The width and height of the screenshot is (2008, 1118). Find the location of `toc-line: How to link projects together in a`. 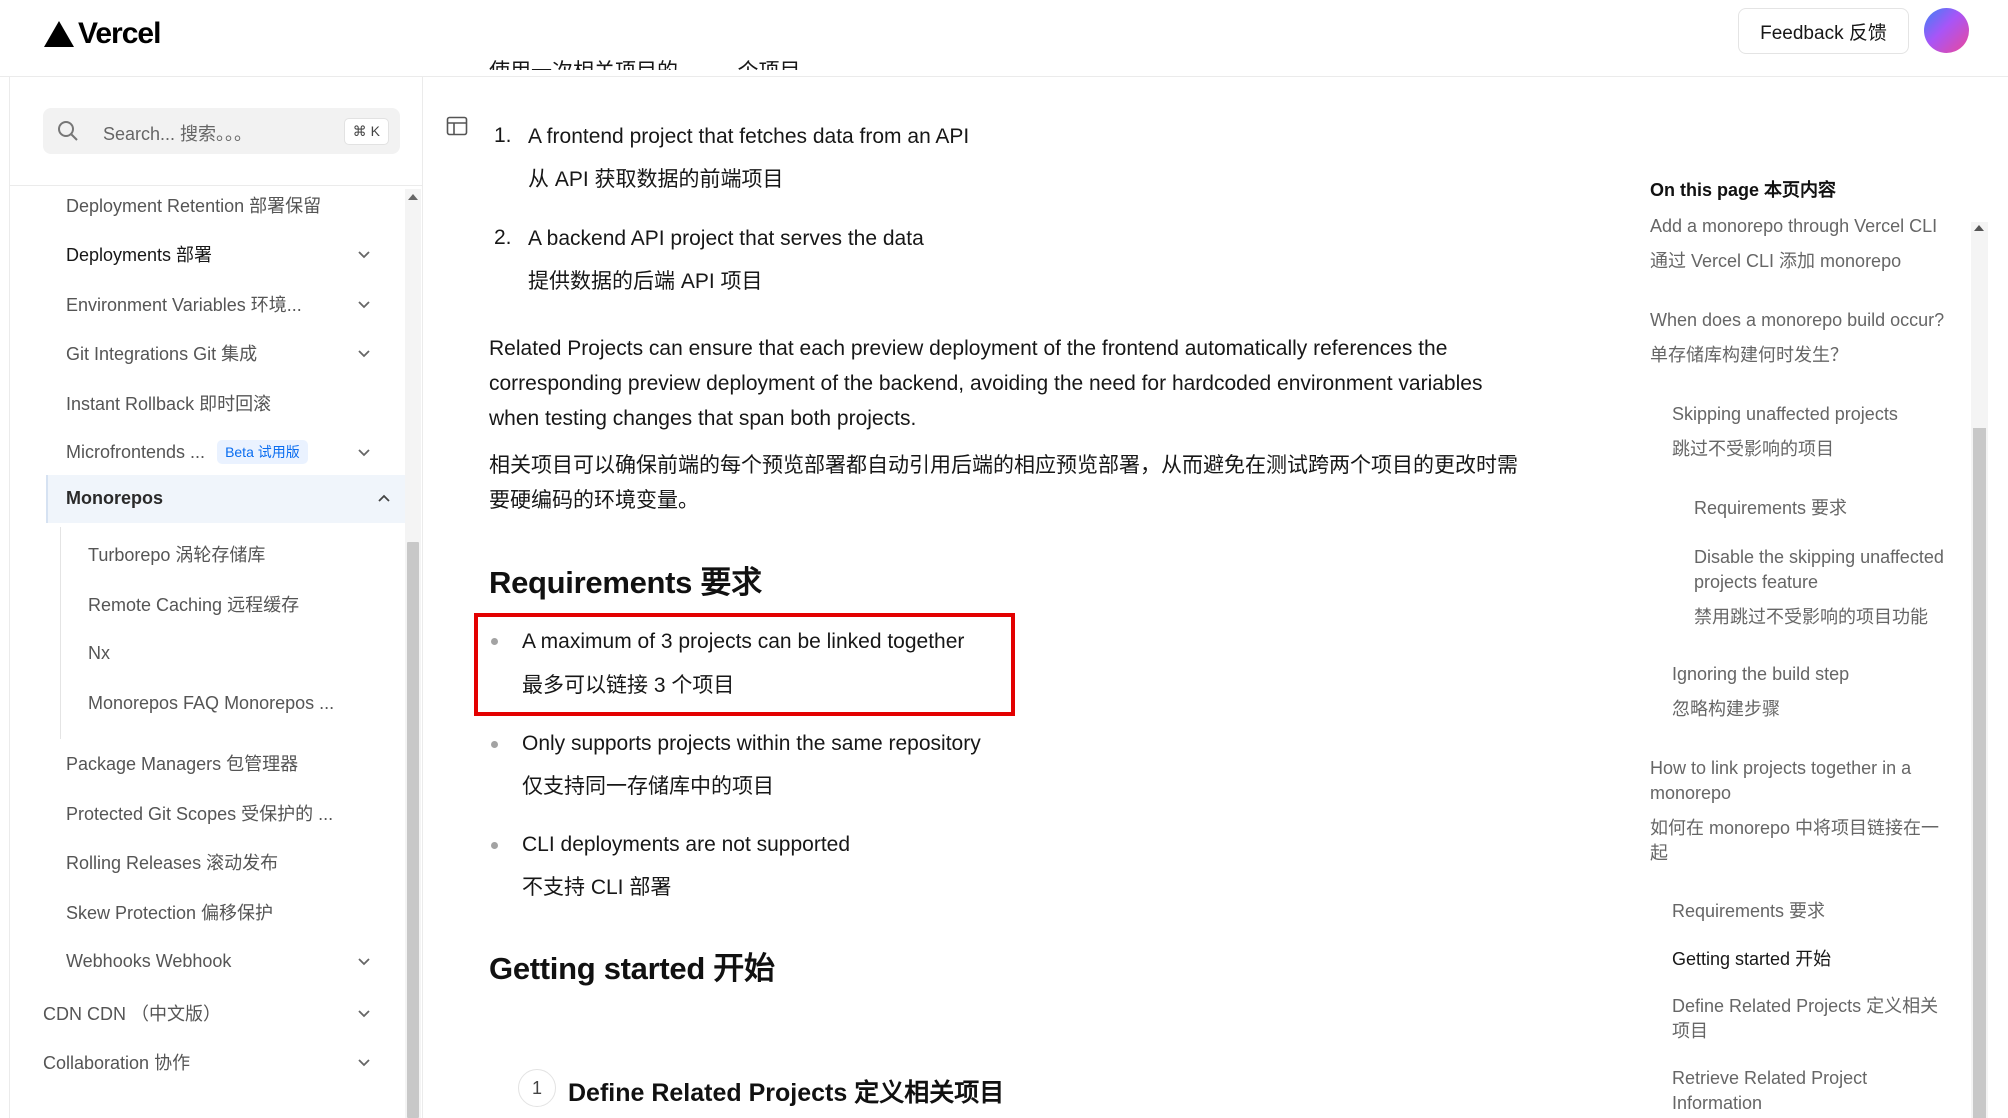

toc-line: How to link projects together in a is located at coordinates (1781, 768).